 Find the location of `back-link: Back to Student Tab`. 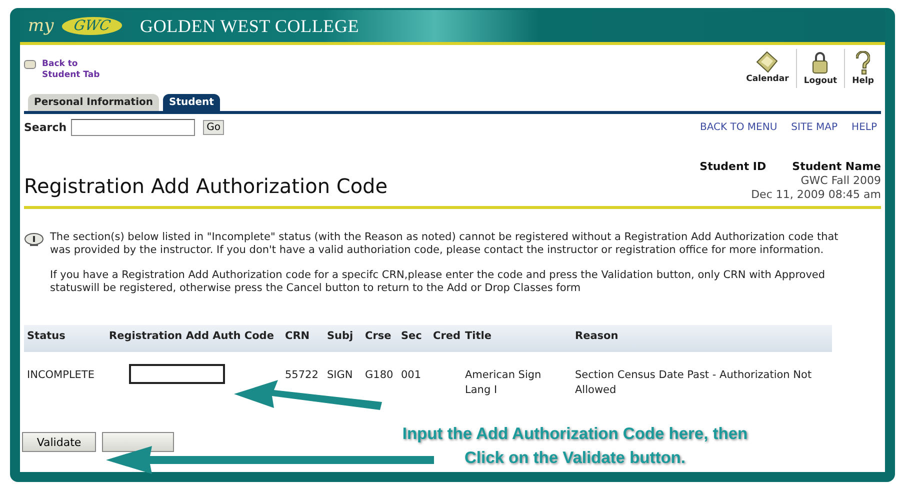

back-link: Back to Student Tab is located at coordinates (71, 70).